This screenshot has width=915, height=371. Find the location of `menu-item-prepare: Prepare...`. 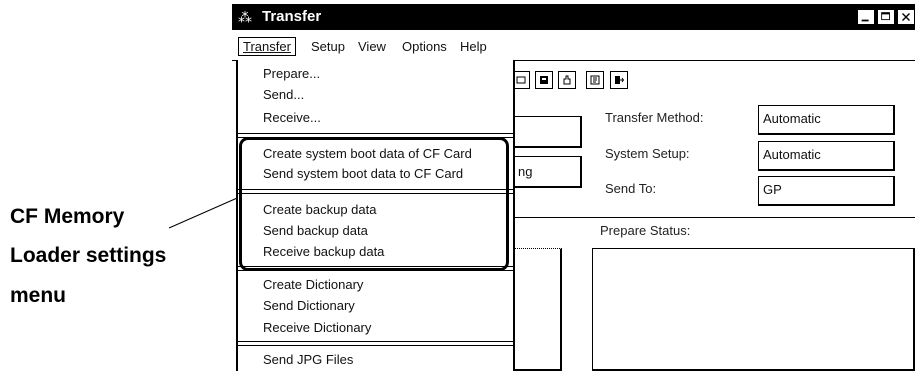

menu-item-prepare: Prepare... is located at coordinates (291, 73).